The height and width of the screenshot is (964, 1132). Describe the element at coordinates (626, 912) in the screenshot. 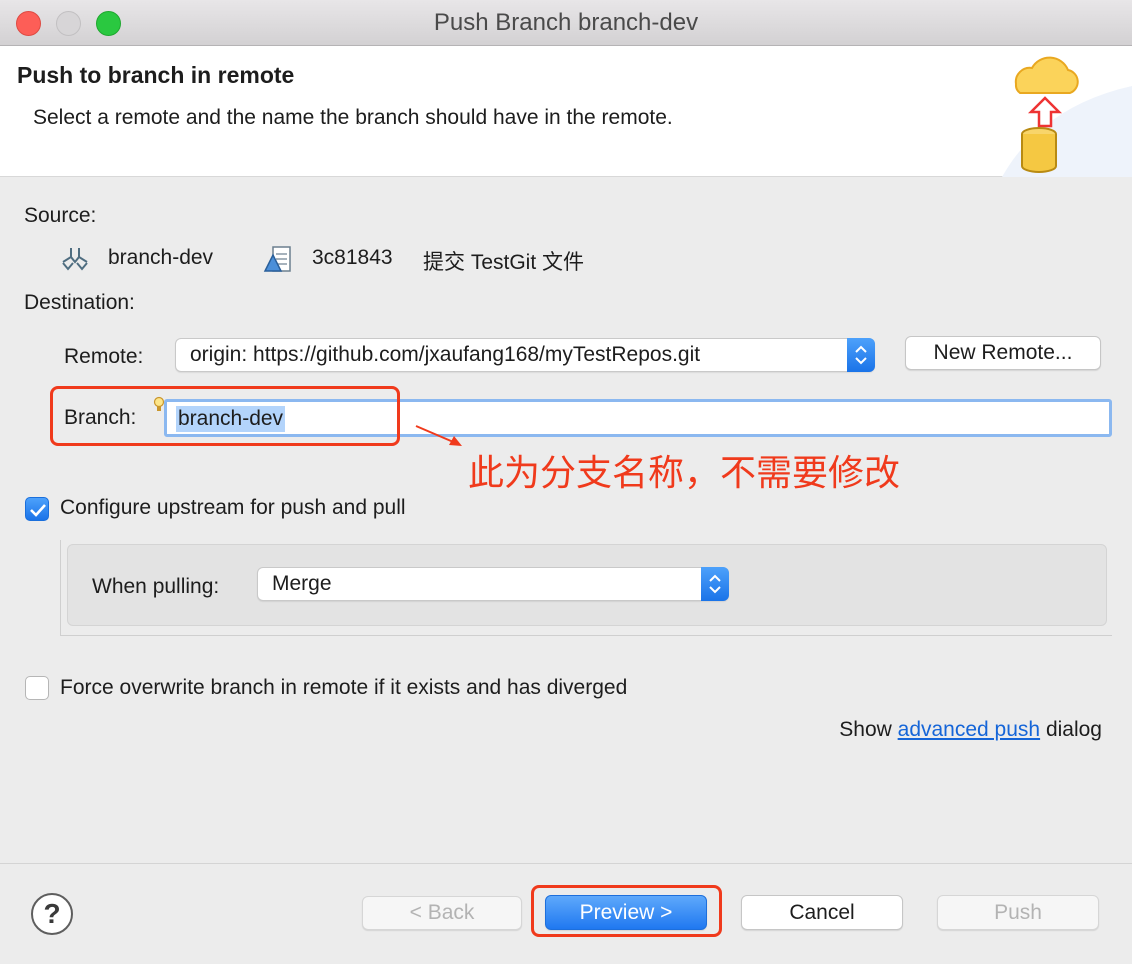

I see `preview-button: Preview >` at that location.